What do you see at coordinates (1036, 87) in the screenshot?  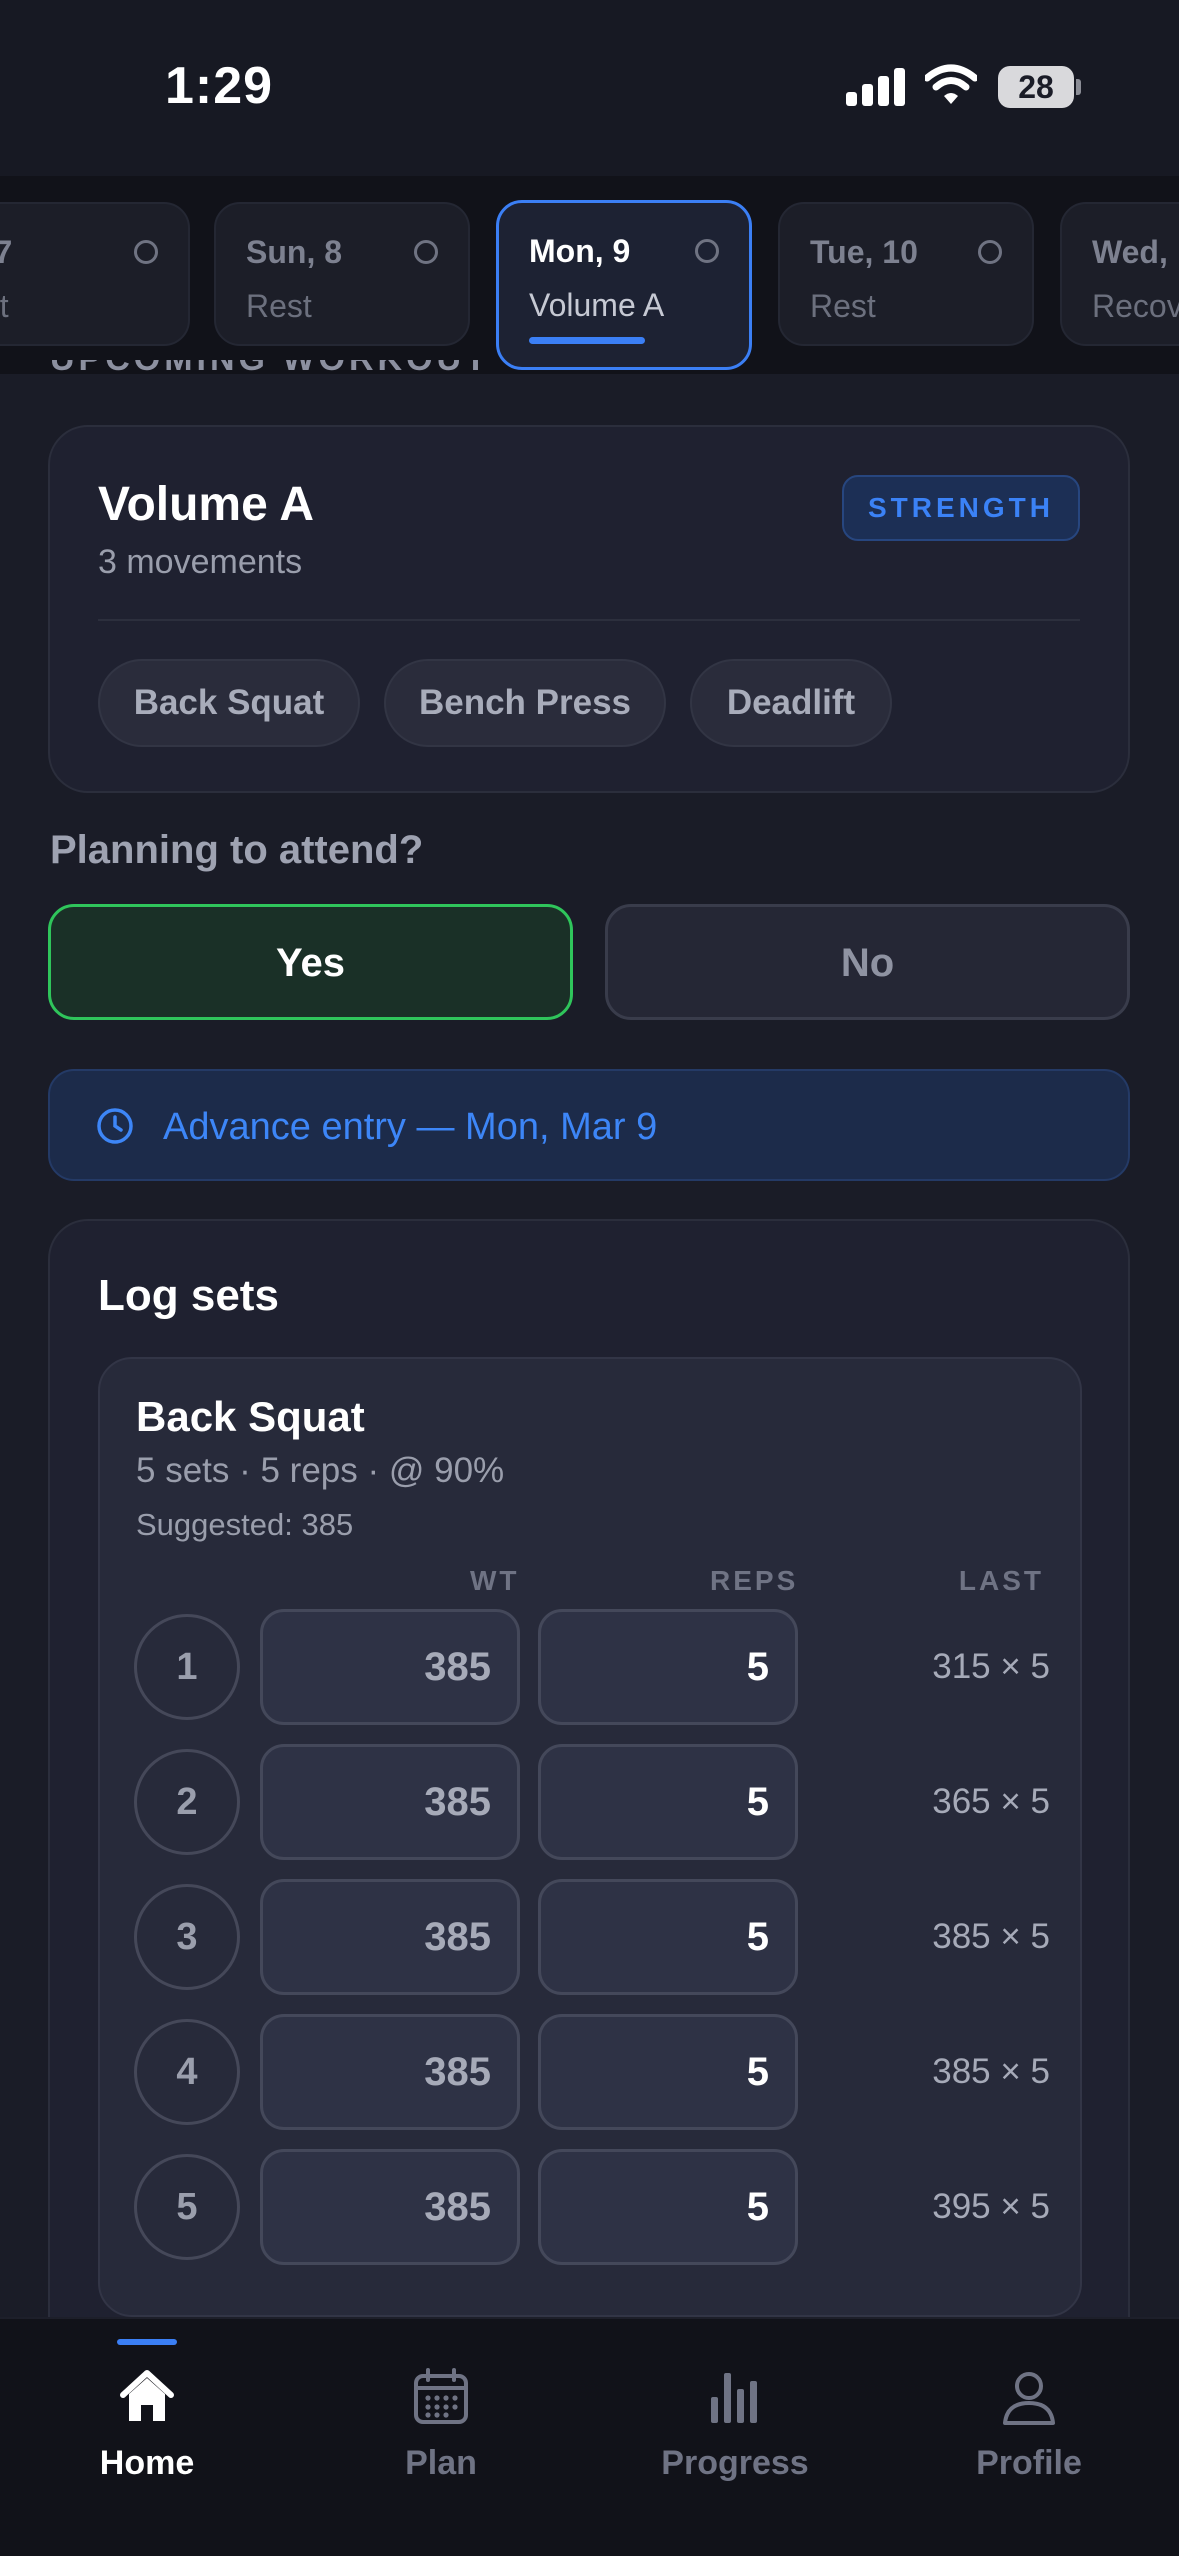 I see `battery-indicator: 28` at bounding box center [1036, 87].